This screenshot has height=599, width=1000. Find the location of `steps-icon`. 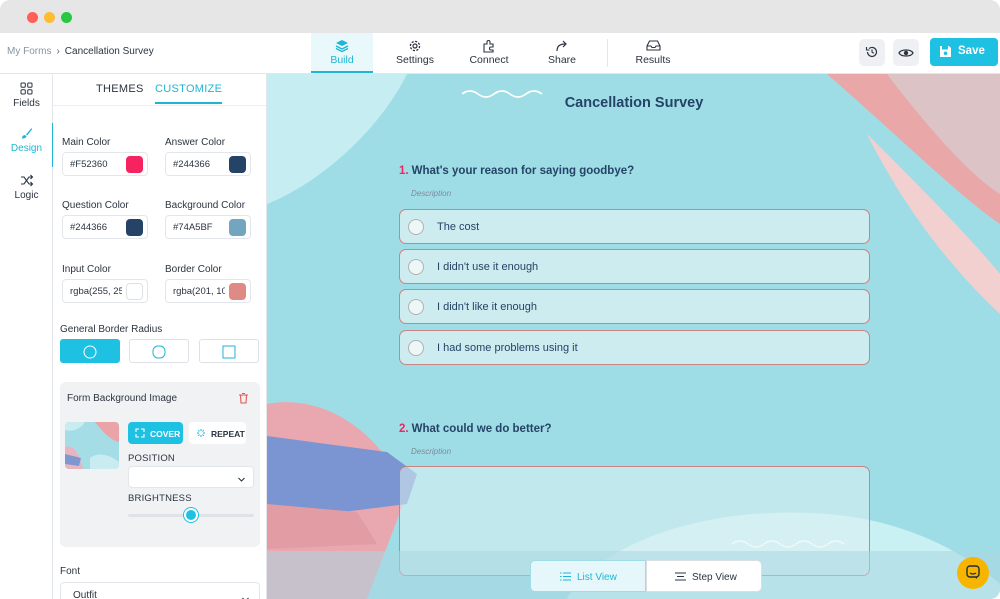

steps-icon is located at coordinates (680, 578).